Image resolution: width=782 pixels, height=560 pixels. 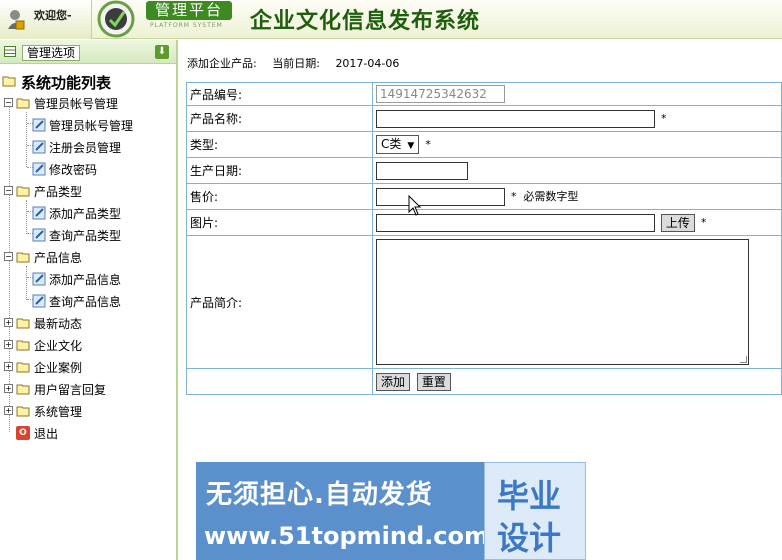 I want to click on product-name-field, so click(x=515, y=118).